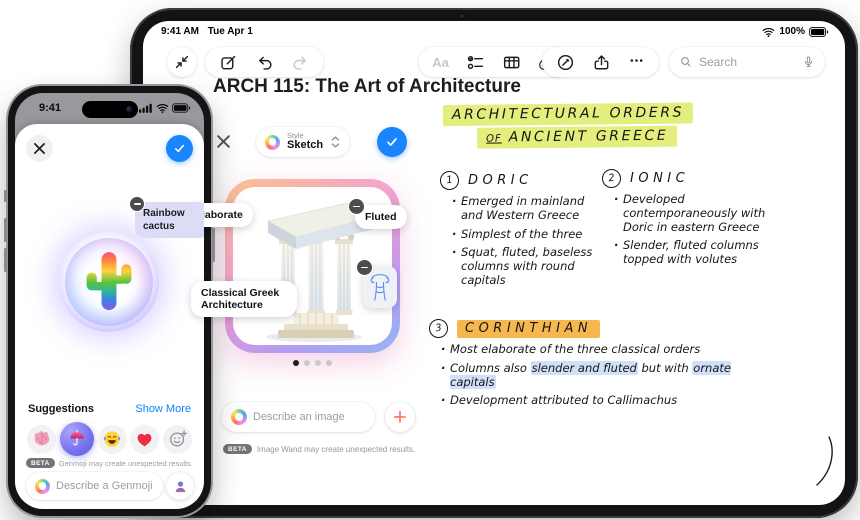 Image resolution: width=860 pixels, height=520 pixels. I want to click on beta-text: Genmoji may create unexpected results., so click(126, 463).